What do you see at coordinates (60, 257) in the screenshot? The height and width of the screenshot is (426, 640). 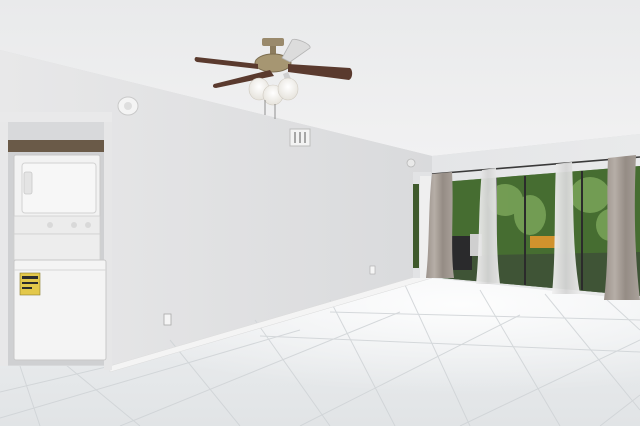 I see `stacked-washer-dryer-icon` at bounding box center [60, 257].